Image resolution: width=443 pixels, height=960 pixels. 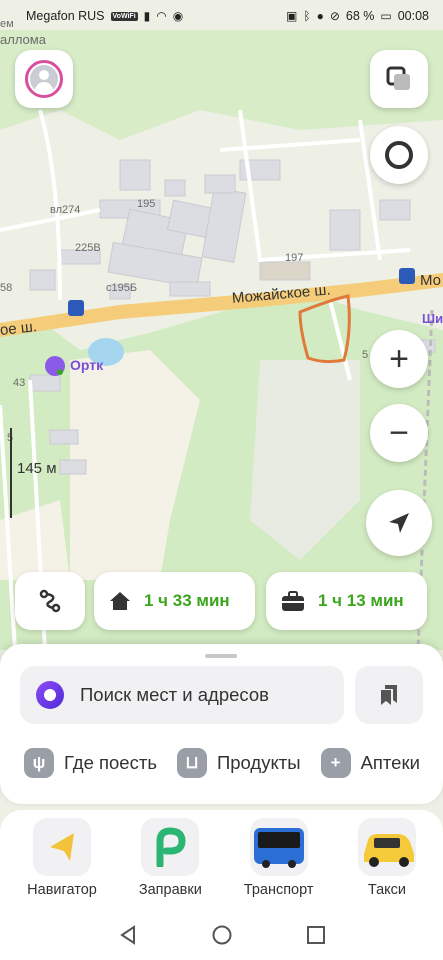 What do you see at coordinates (62, 890) in the screenshot?
I see `service-label: Навигатор` at bounding box center [62, 890].